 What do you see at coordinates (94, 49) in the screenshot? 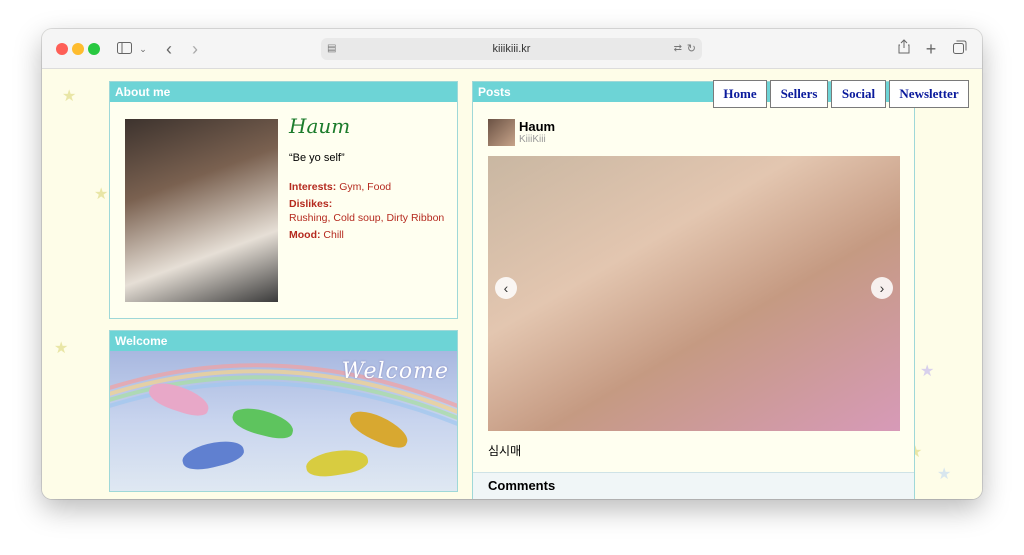
I see `zoom-window-button` at bounding box center [94, 49].